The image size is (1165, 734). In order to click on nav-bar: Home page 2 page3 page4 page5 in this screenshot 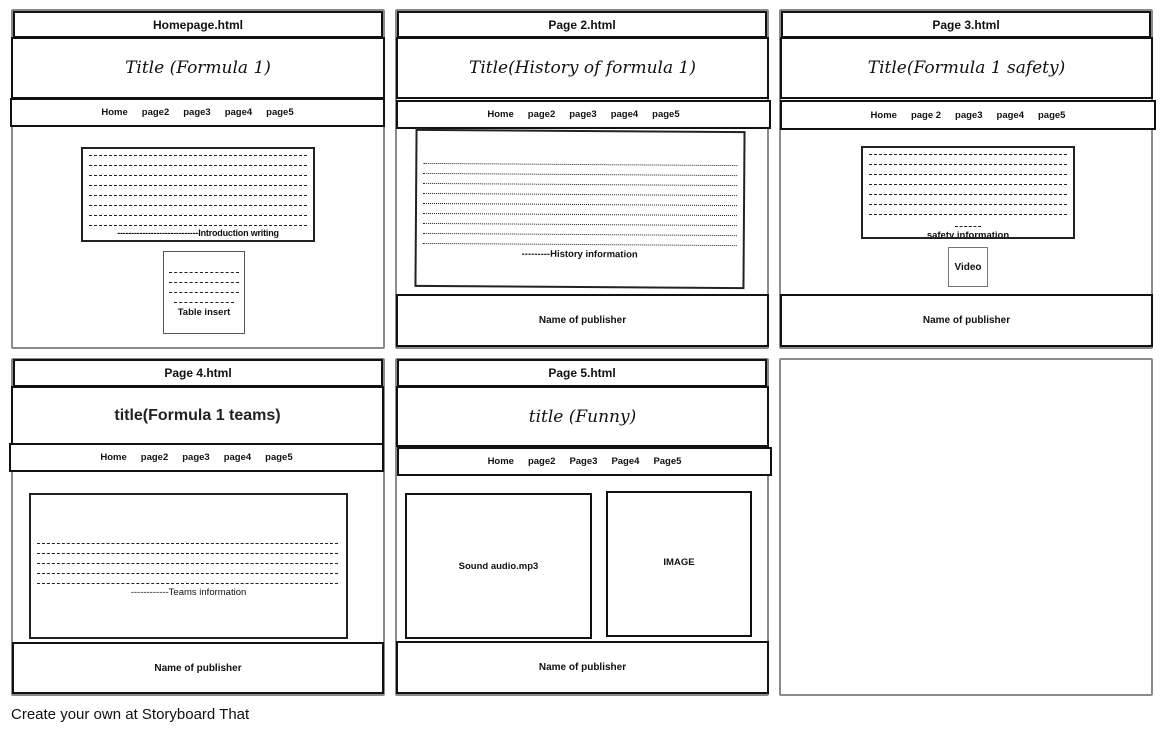, I will do `click(968, 115)`.